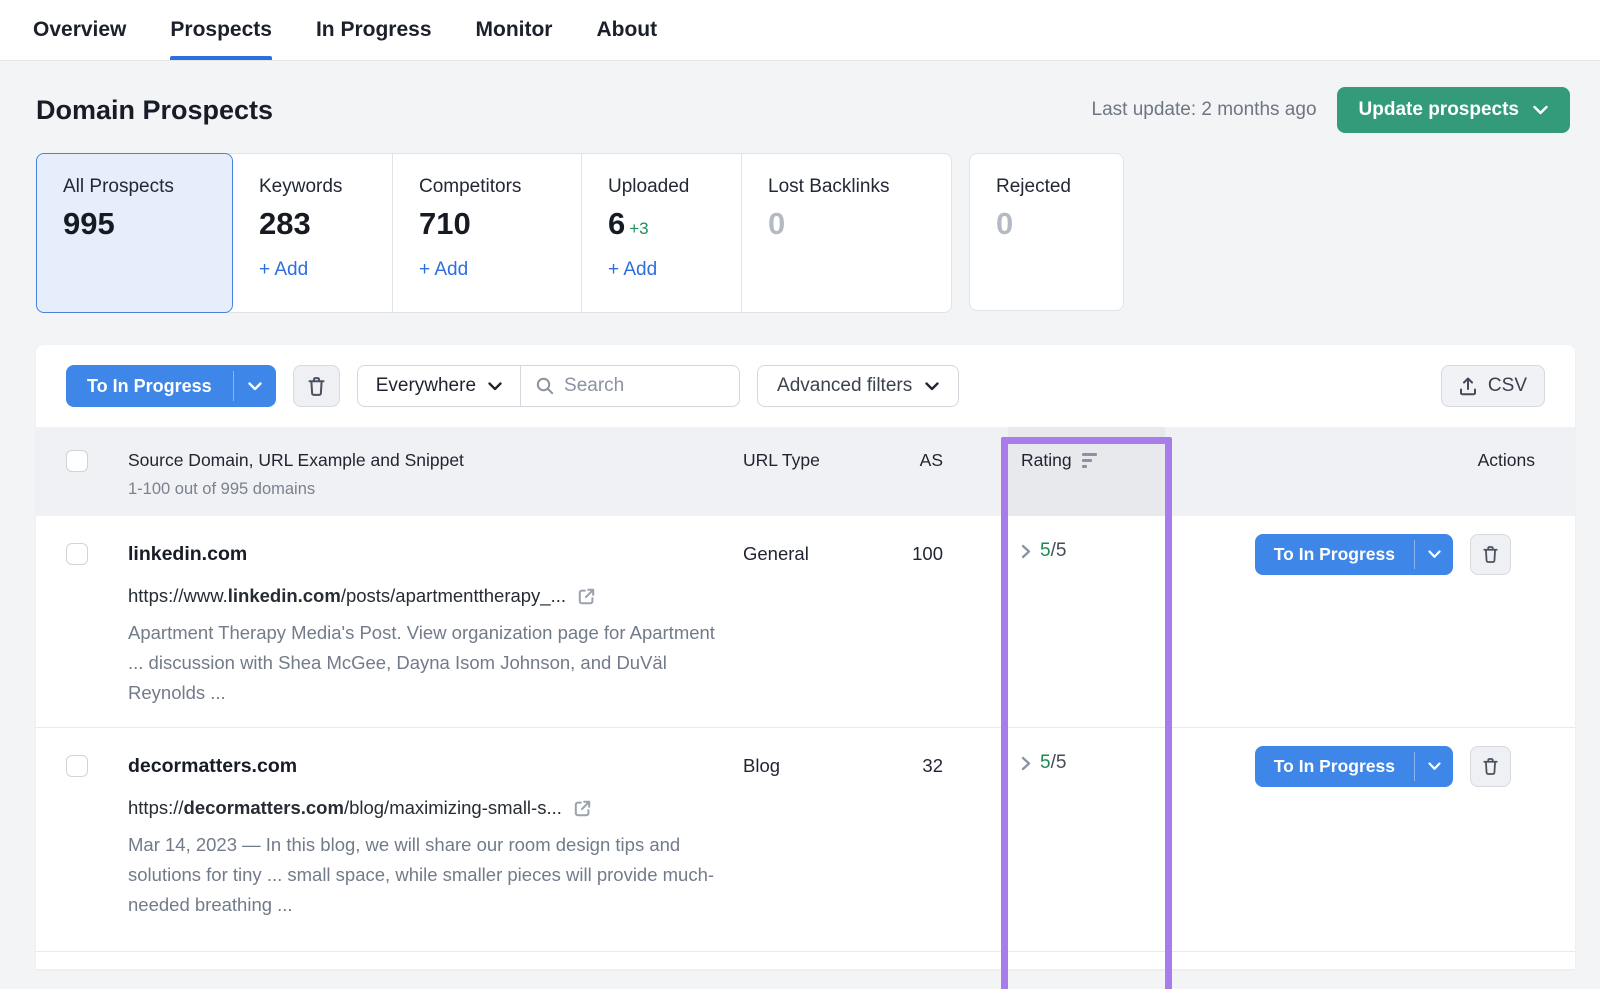 This screenshot has width=1600, height=989. I want to click on row-url-type: Blog, so click(762, 765).